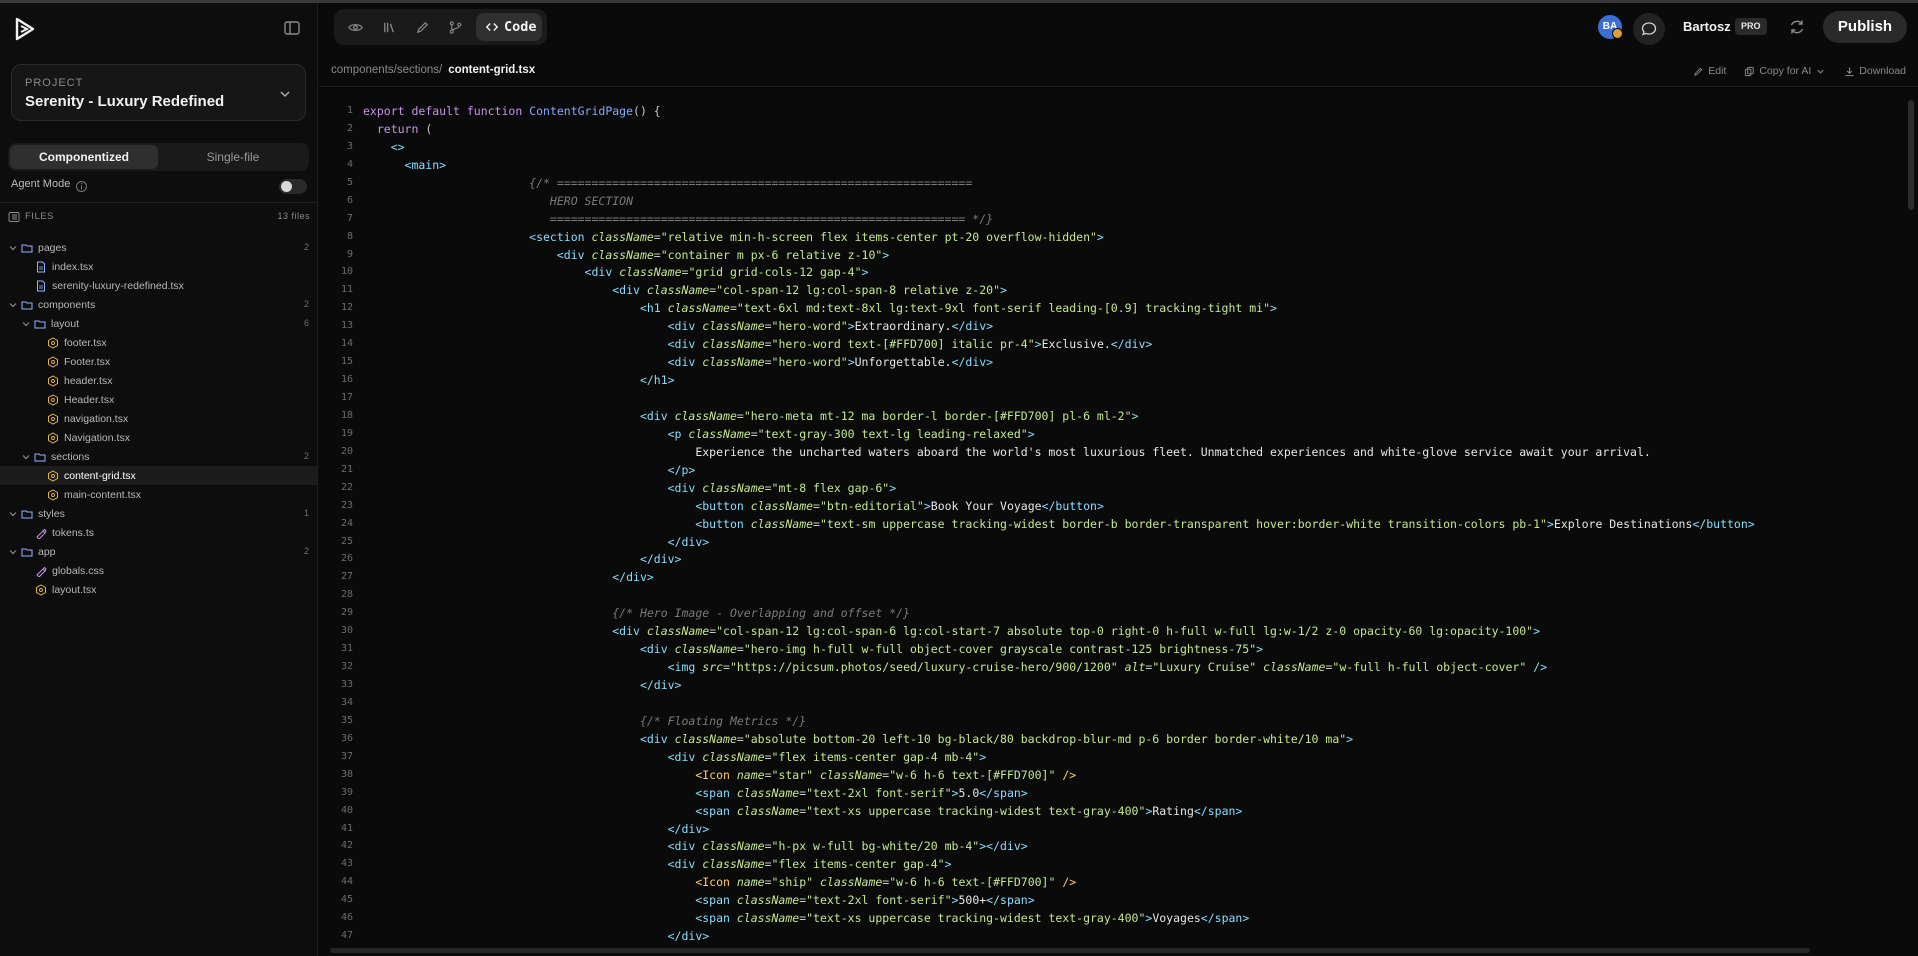 Image resolution: width=1918 pixels, height=956 pixels. I want to click on code-token: HERO SECTION, so click(498, 200).